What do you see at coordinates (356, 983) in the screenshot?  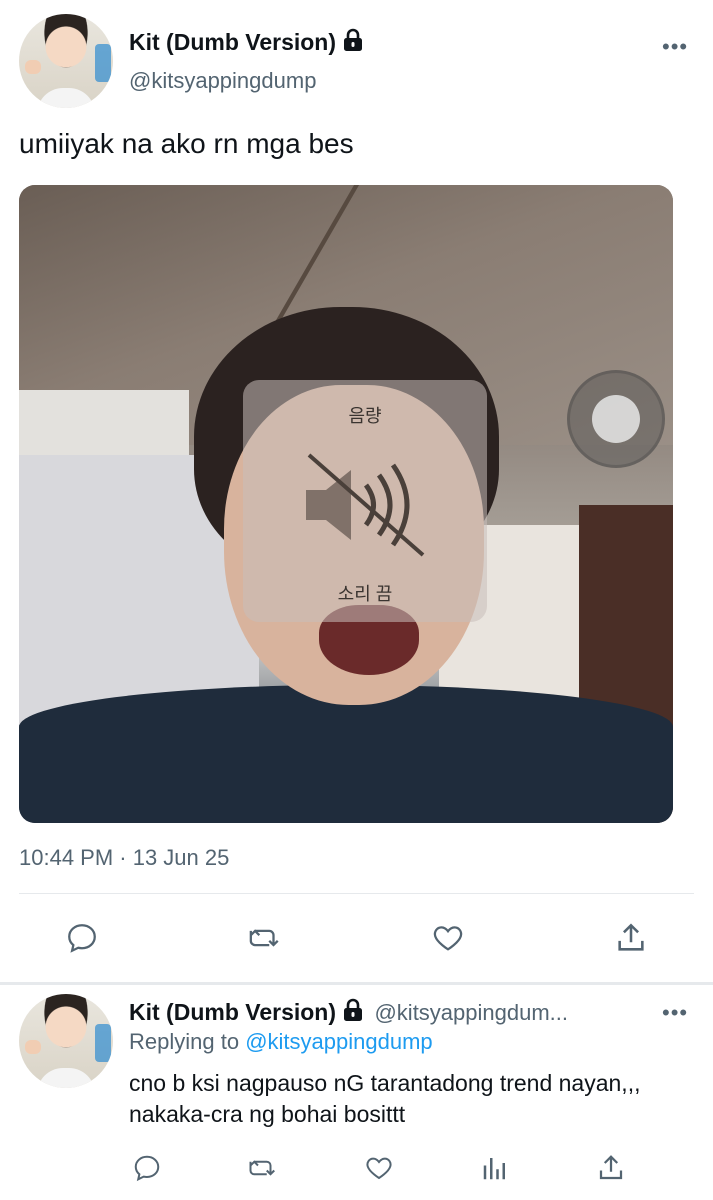 I see `section-divider` at bounding box center [356, 983].